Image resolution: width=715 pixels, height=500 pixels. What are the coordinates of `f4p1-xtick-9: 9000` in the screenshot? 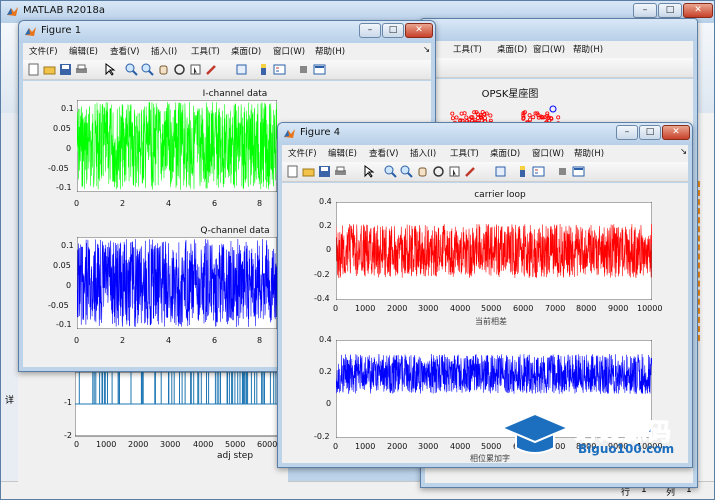 It's located at (618, 308).